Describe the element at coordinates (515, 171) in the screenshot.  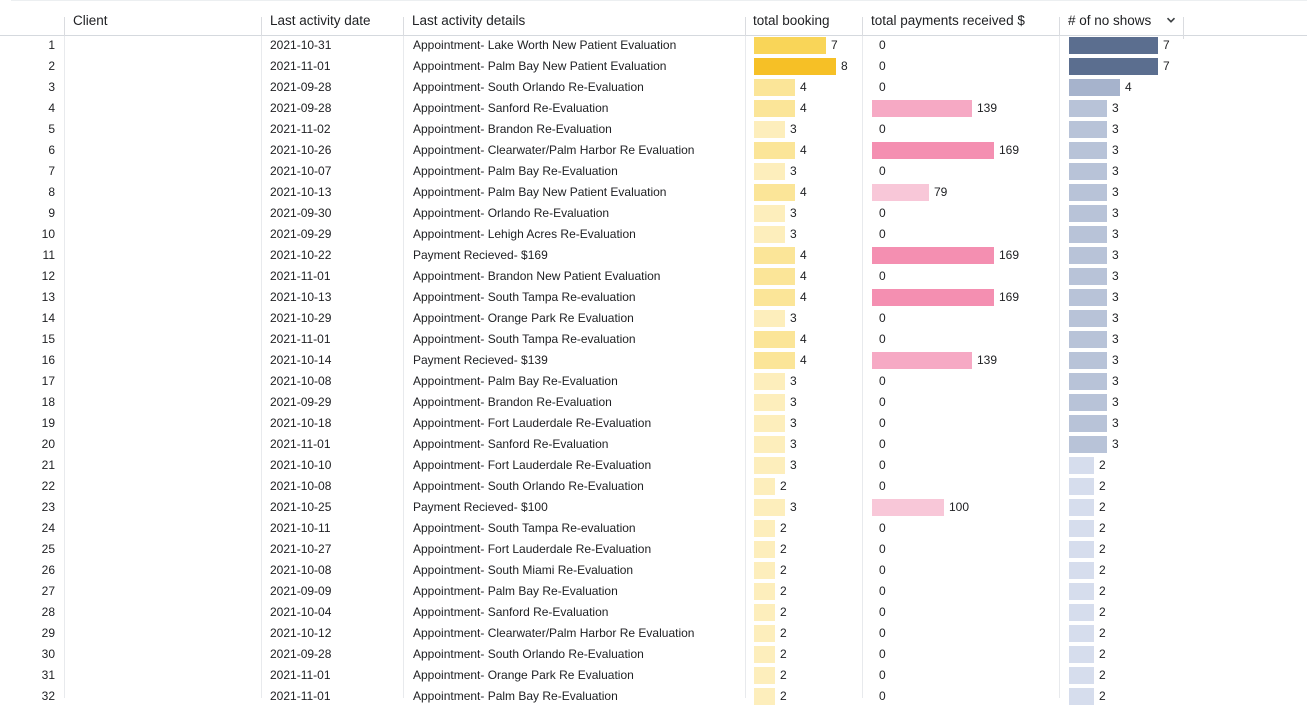
I see `last-activity-details: Appointment- Palm Bay Re-Evaluation` at that location.